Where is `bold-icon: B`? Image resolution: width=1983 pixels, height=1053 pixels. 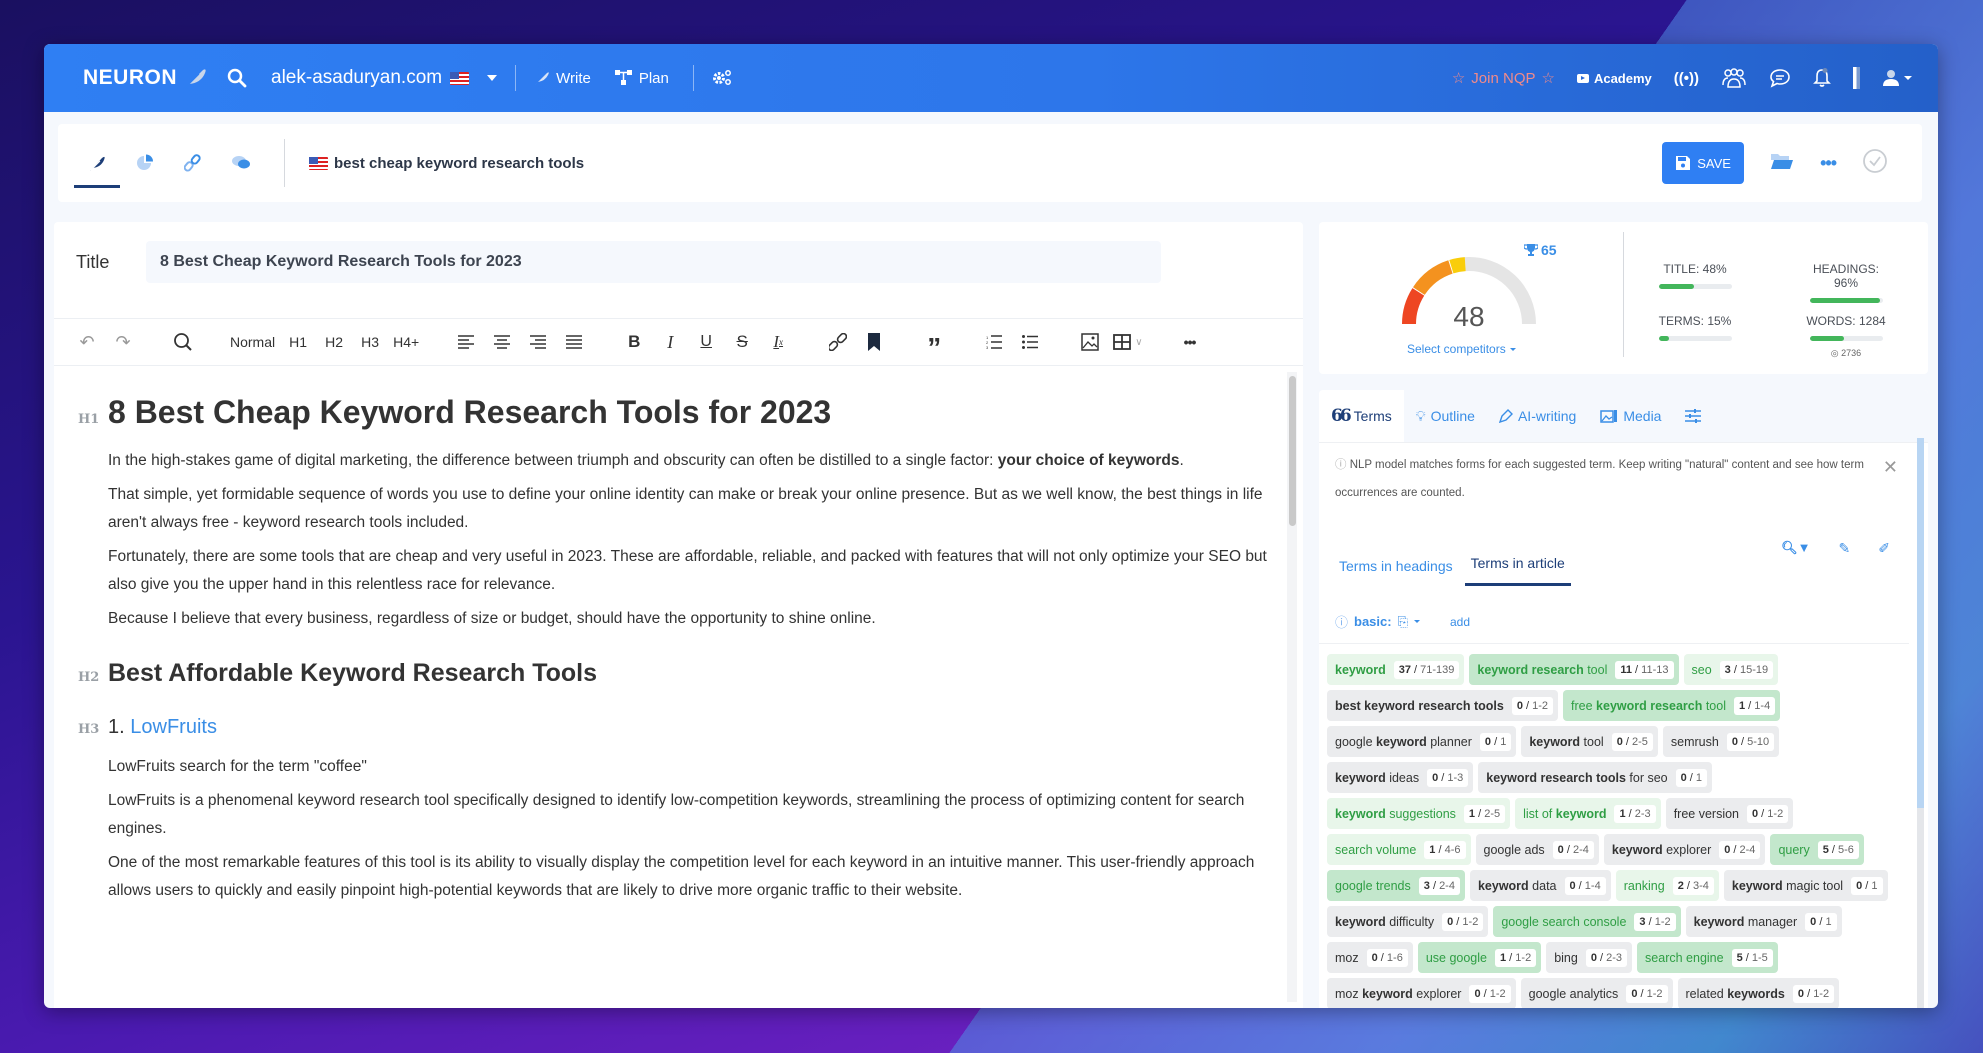 bold-icon: B is located at coordinates (634, 342).